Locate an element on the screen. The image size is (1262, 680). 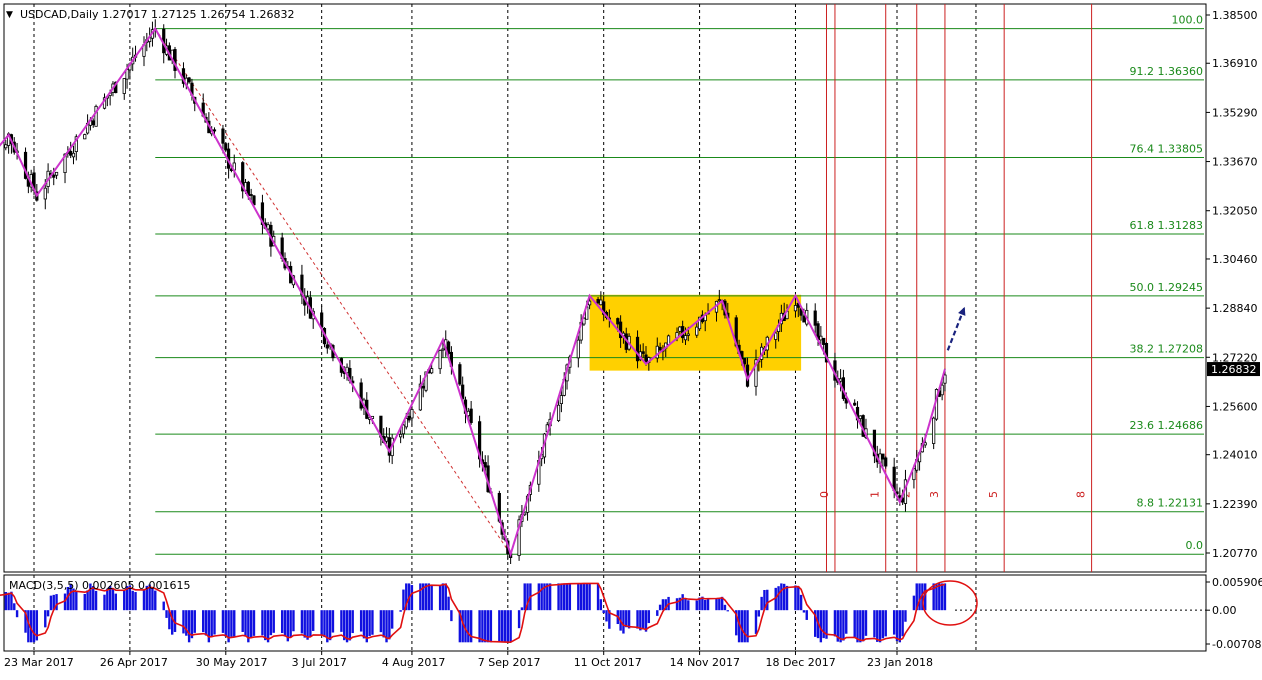
price-tick-label: 1.22390 is located at coordinates (1235, 504).